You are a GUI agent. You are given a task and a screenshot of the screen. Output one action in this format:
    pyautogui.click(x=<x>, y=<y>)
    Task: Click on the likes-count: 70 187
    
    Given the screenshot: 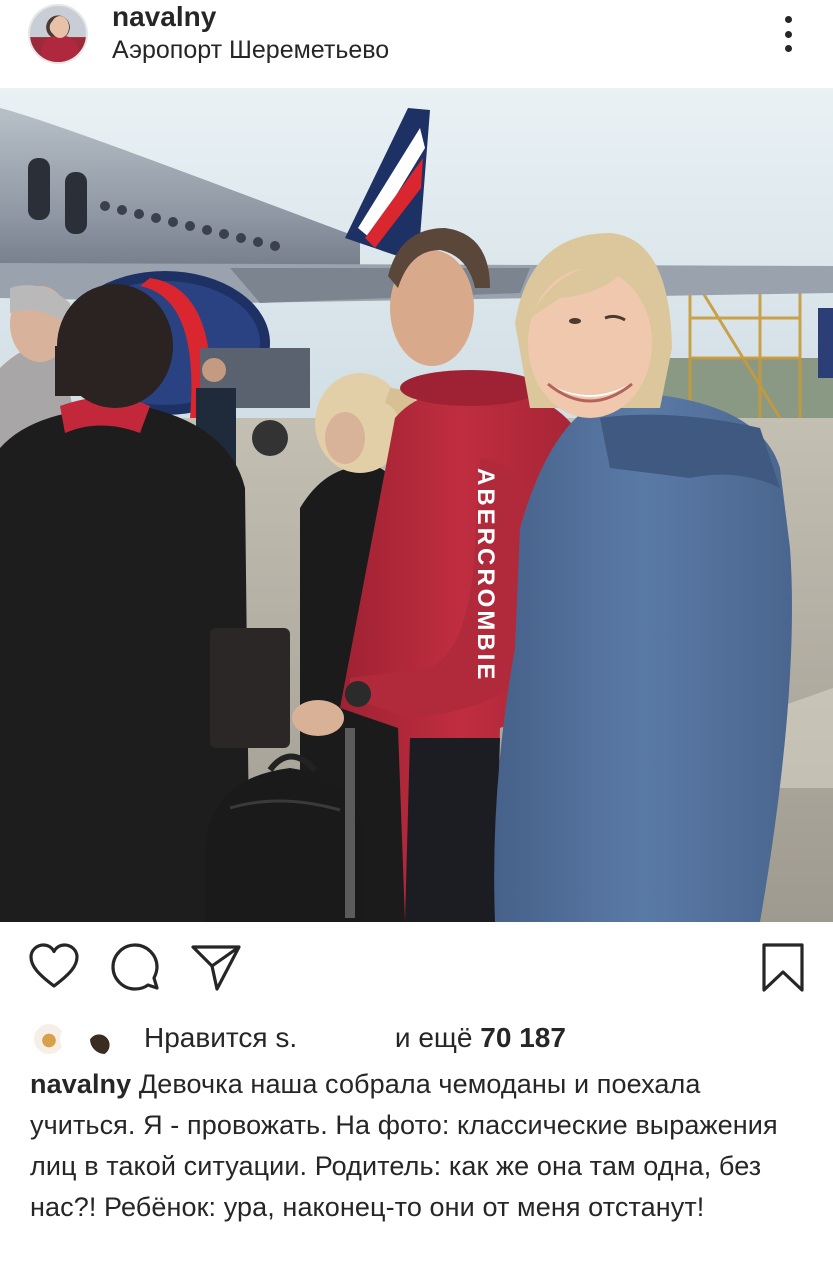 What is the action you would take?
    pyautogui.click(x=523, y=1037)
    